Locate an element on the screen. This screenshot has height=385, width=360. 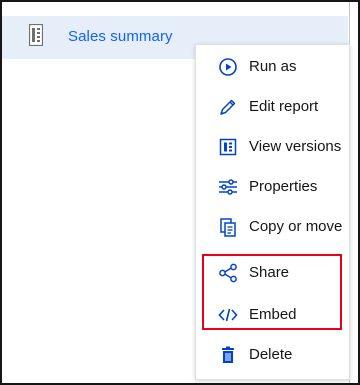
menu-label: Properties is located at coordinates (283, 186).